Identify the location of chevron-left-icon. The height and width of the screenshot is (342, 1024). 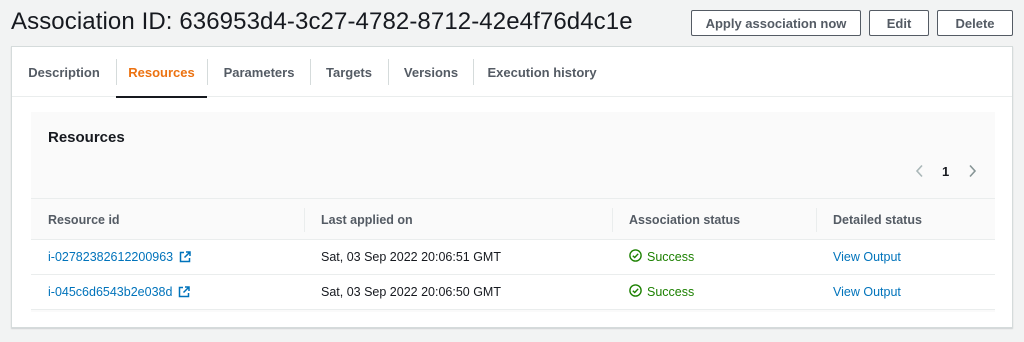
(920, 171).